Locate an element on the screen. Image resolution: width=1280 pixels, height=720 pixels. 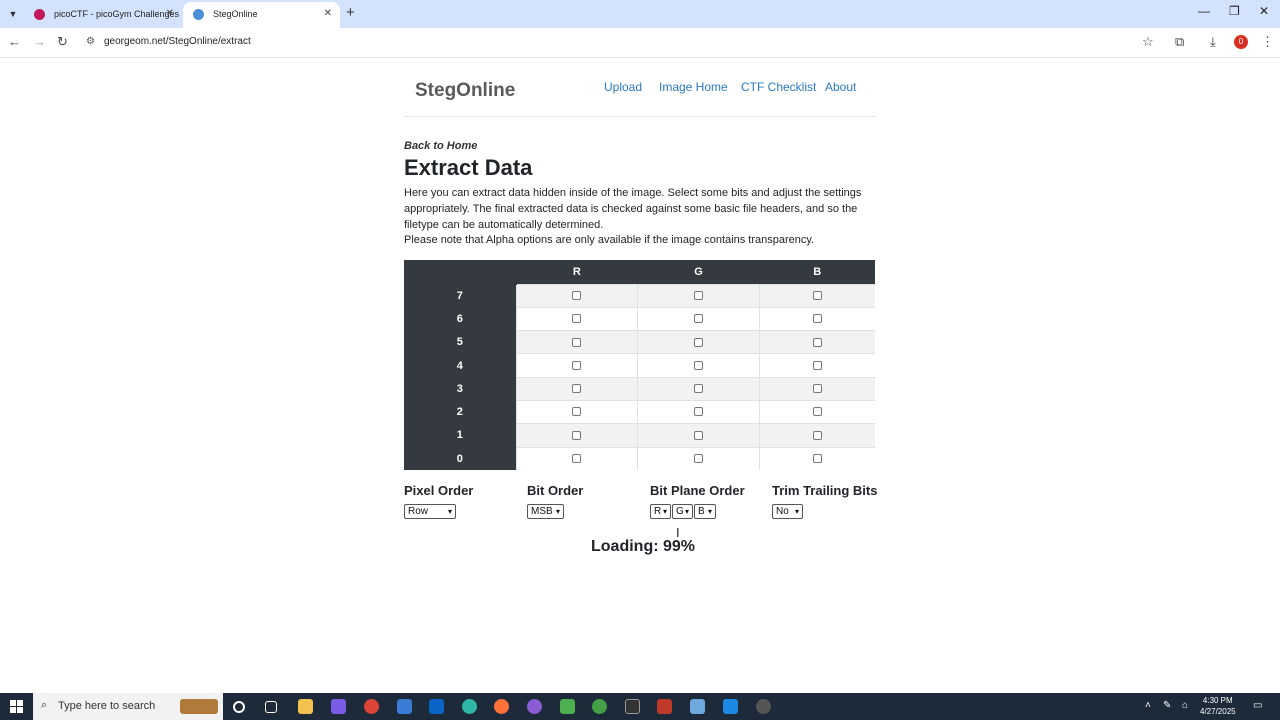
profile-avatar: 0 is located at coordinates (1241, 42).